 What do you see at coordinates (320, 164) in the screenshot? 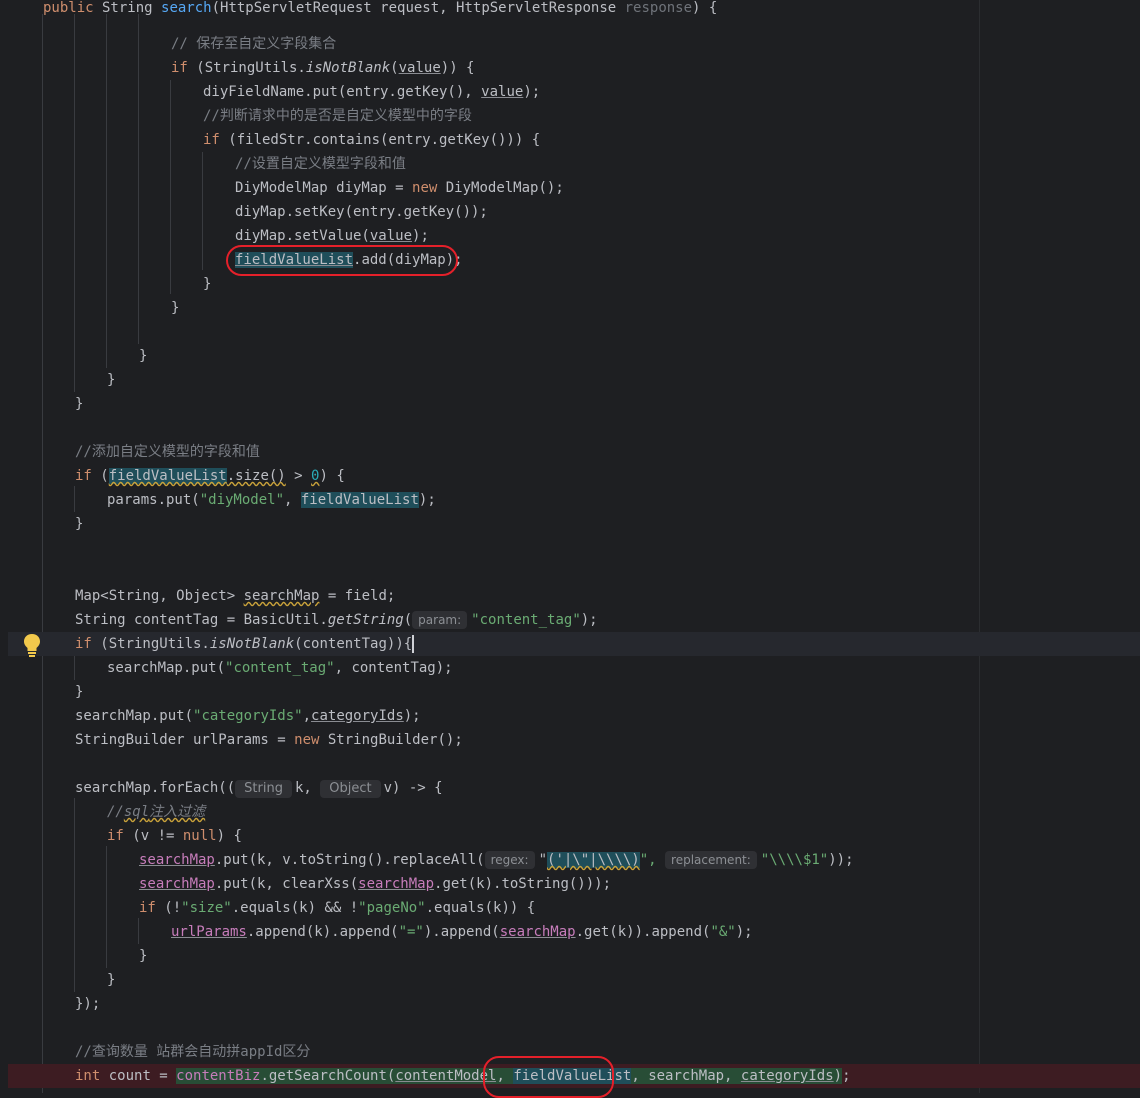
I see `code-line-content: //设置自定义模型字段和值` at bounding box center [320, 164].